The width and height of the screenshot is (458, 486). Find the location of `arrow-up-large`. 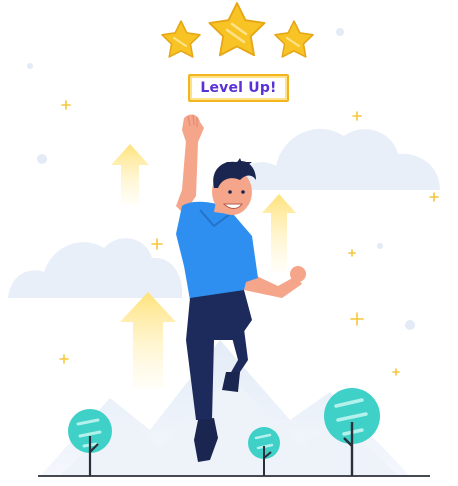

arrow-up-large is located at coordinates (148, 340).